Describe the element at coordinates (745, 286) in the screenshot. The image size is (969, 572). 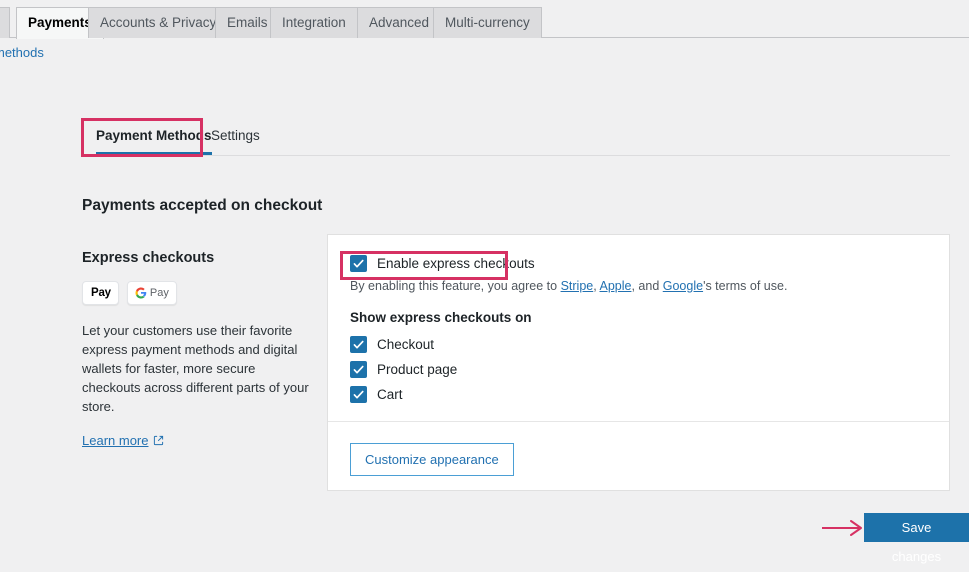
I see `terms-suffix: 's terms of use.` at that location.